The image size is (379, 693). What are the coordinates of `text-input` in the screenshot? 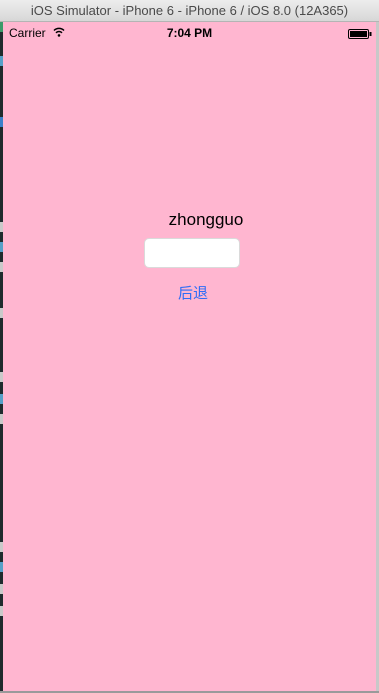 It's located at (192, 253).